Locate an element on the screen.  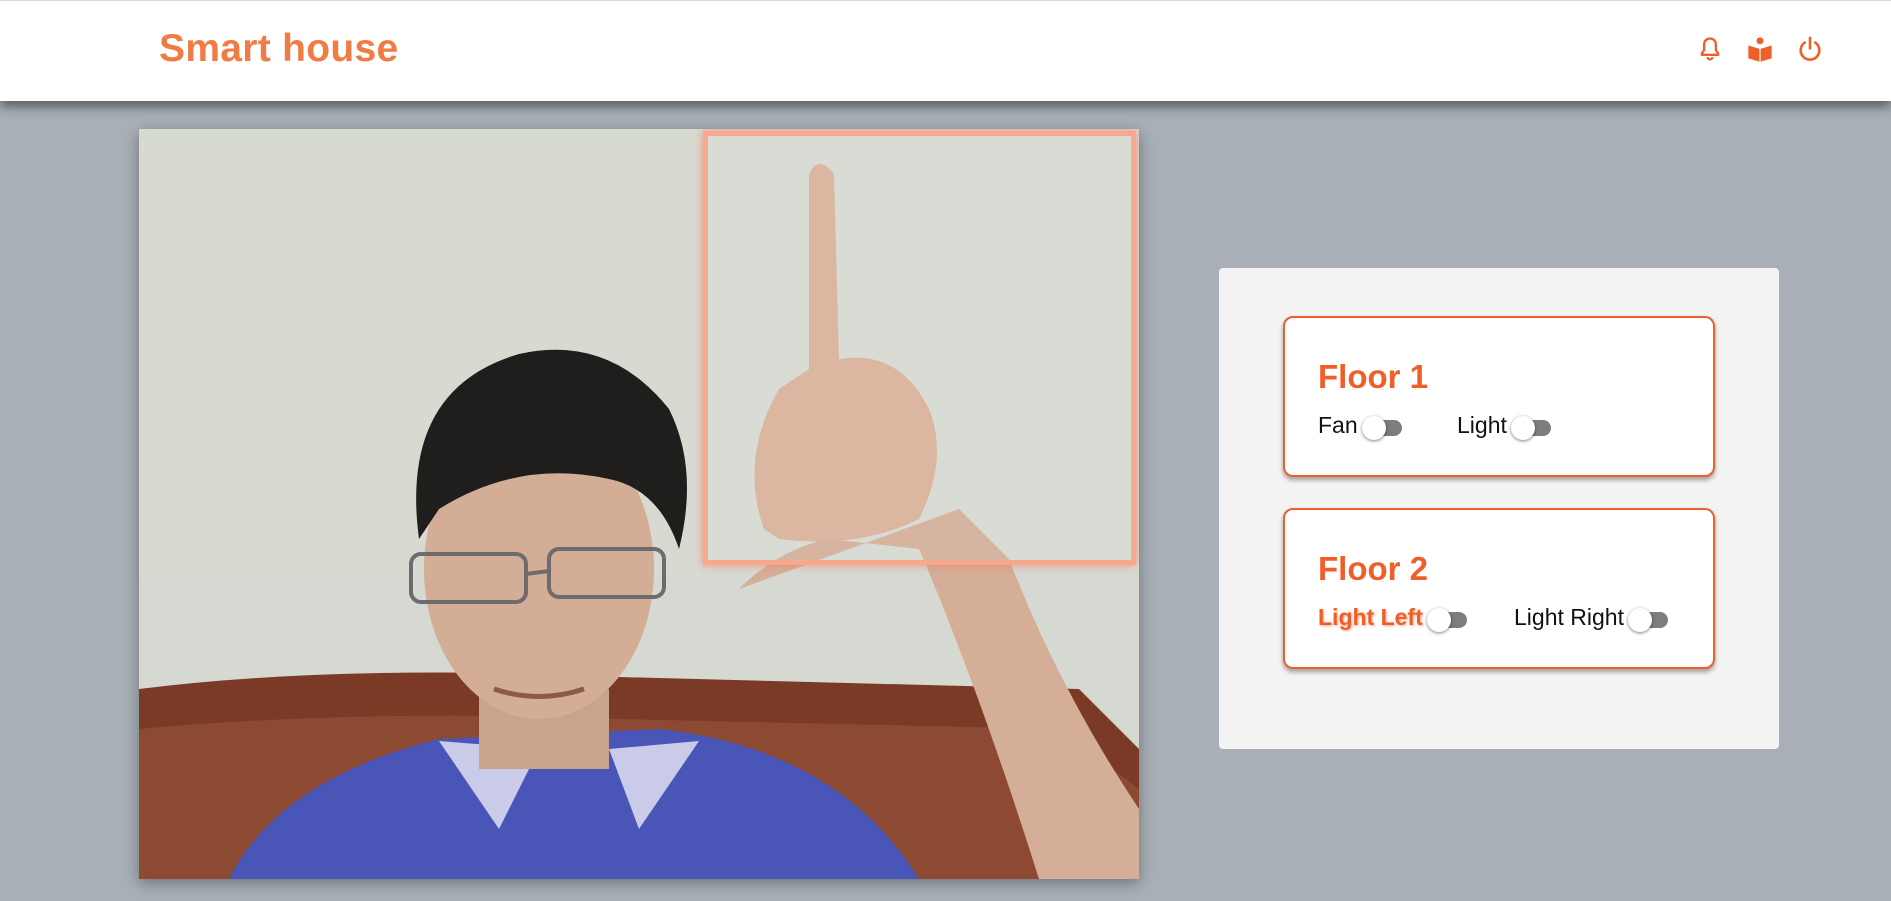
fan-label: Fan is located at coordinates (1338, 425).